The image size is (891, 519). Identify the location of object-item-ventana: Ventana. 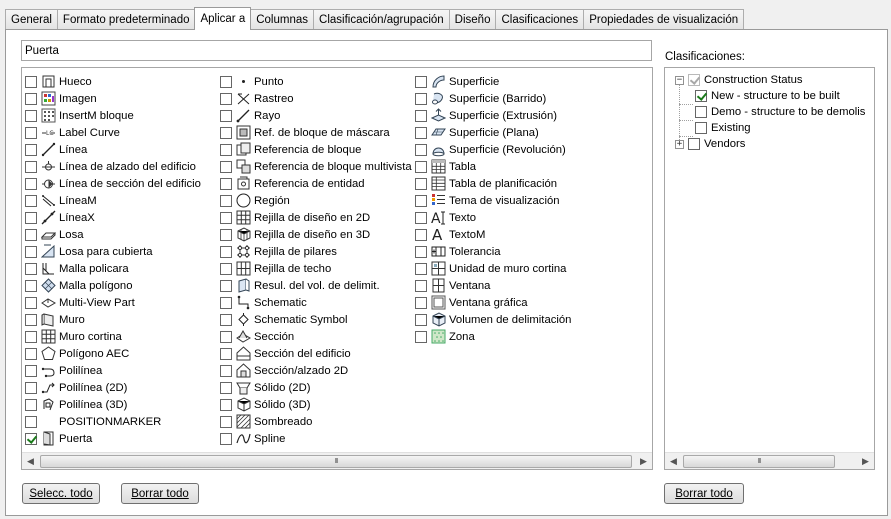
(493, 285).